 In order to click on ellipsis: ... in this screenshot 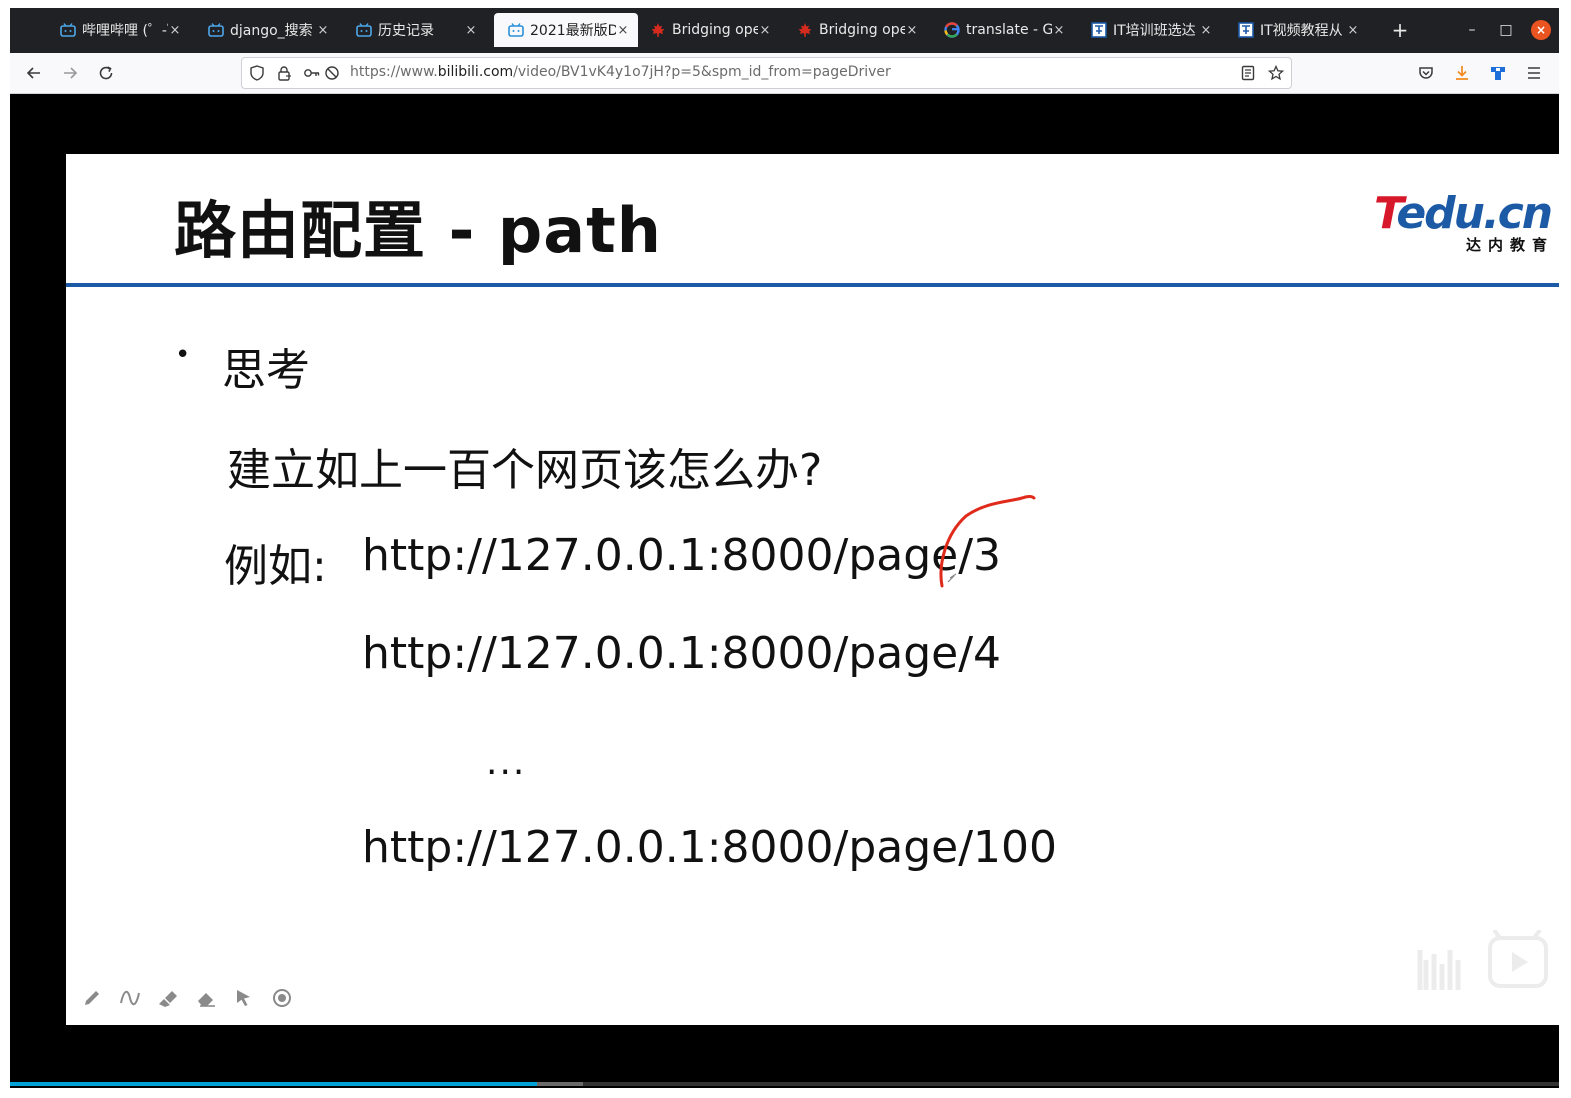, I will do `click(506, 762)`.